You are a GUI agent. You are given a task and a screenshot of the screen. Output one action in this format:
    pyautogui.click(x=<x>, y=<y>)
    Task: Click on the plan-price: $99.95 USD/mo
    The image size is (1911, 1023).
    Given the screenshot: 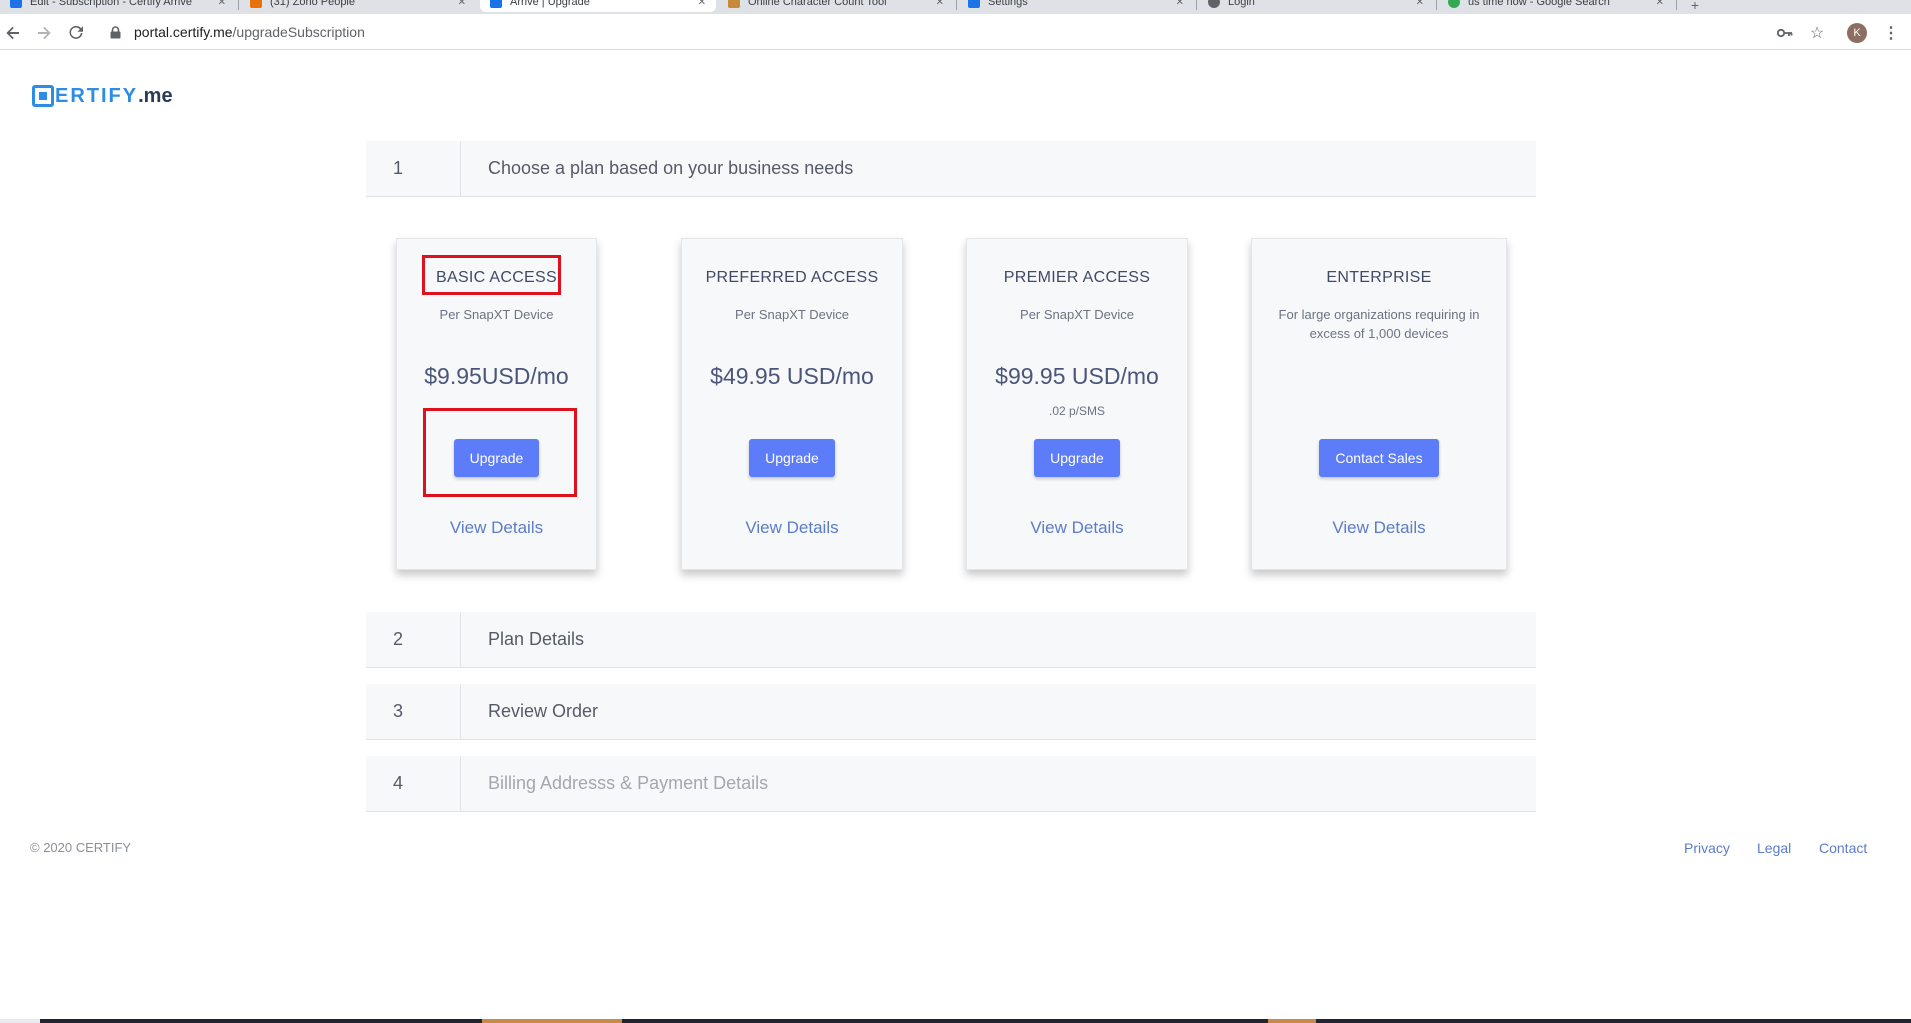 What is the action you would take?
    pyautogui.click(x=1077, y=376)
    